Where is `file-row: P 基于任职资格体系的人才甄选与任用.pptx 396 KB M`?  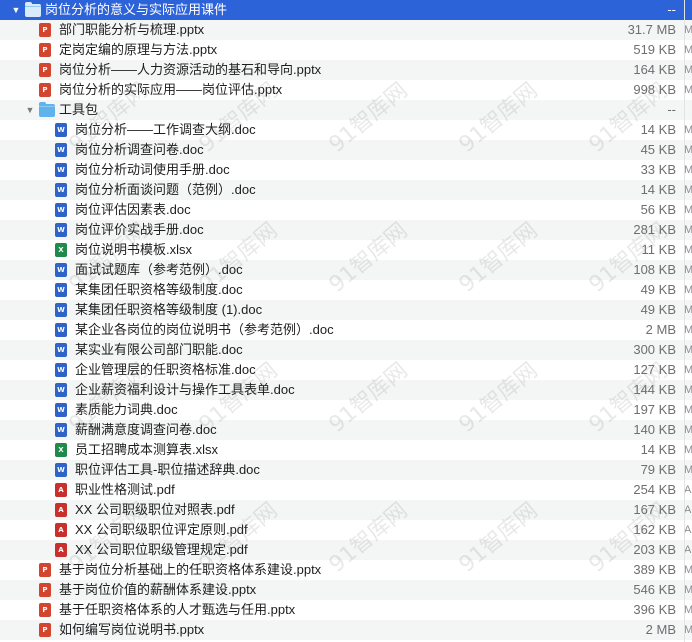
file-row: P 基于任职资格体系的人才甄选与任用.pptx 396 KB M is located at coordinates (346, 610).